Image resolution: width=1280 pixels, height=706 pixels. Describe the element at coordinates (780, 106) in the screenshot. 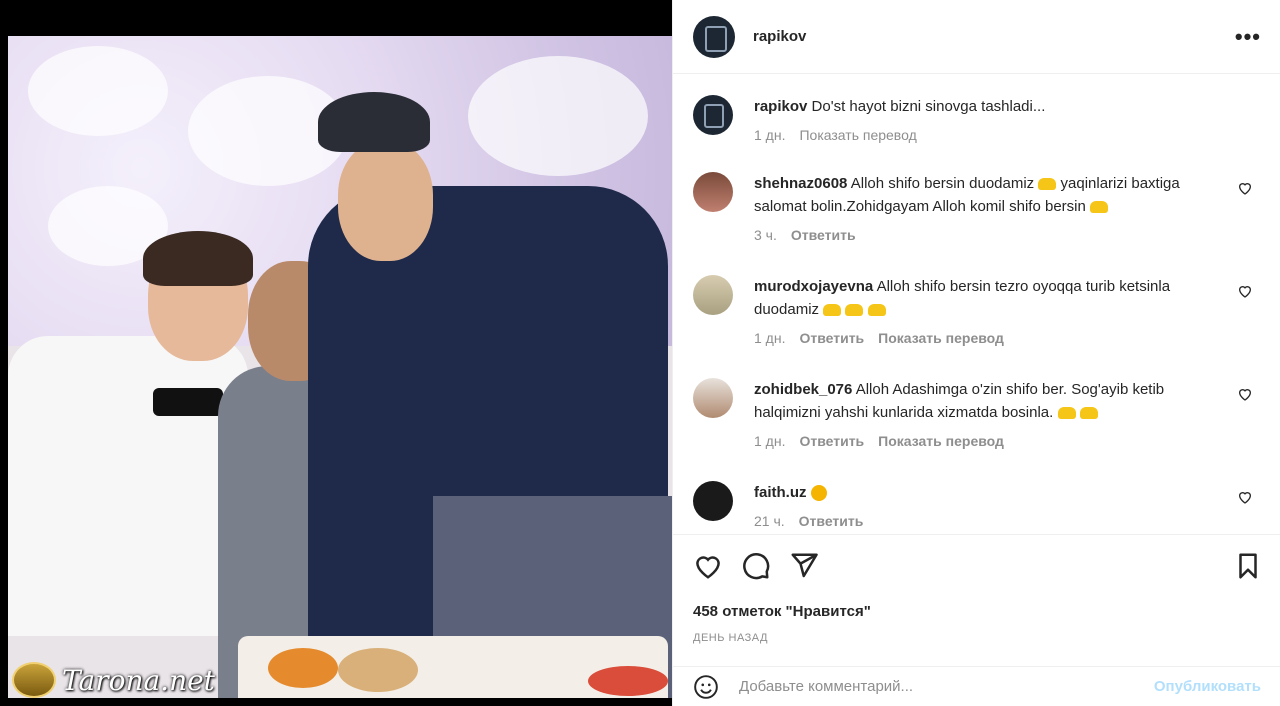

I see `caption-username: rapikov` at that location.